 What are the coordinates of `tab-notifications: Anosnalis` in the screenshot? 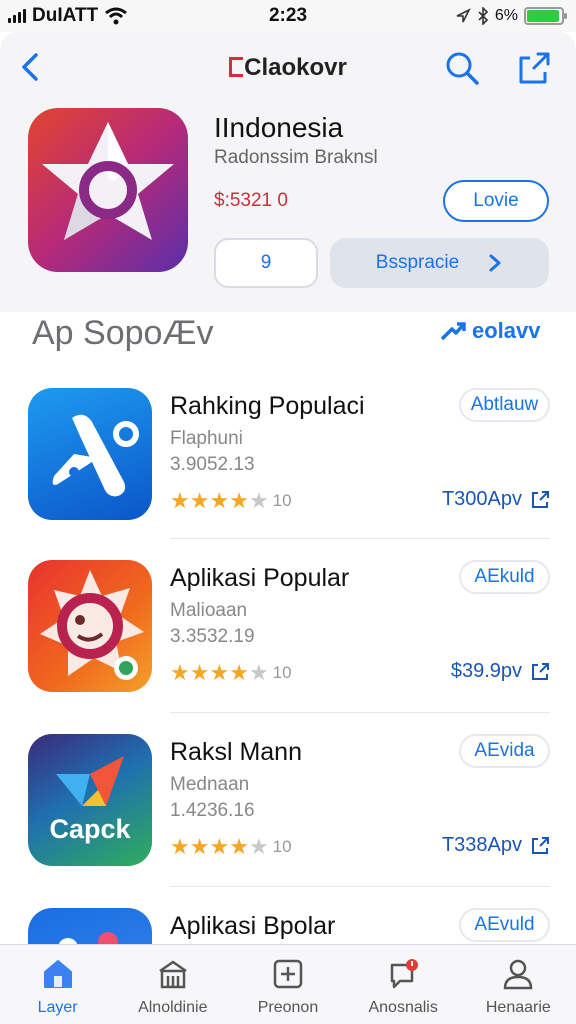 It's located at (403, 987).